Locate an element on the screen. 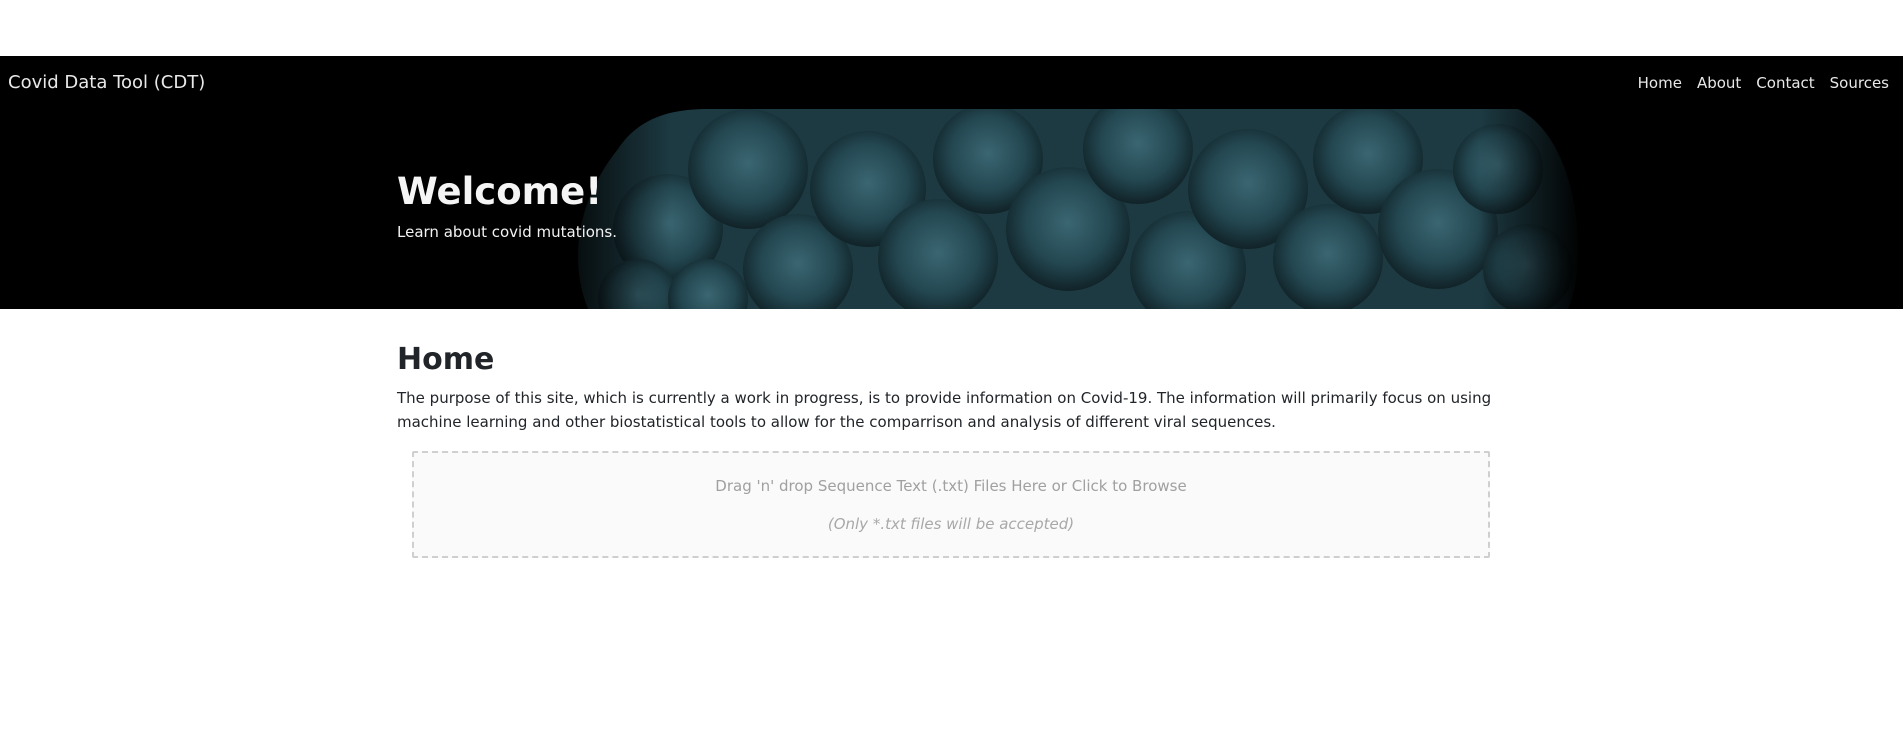  nav-links: Home About Contact Sources is located at coordinates (1770, 82).